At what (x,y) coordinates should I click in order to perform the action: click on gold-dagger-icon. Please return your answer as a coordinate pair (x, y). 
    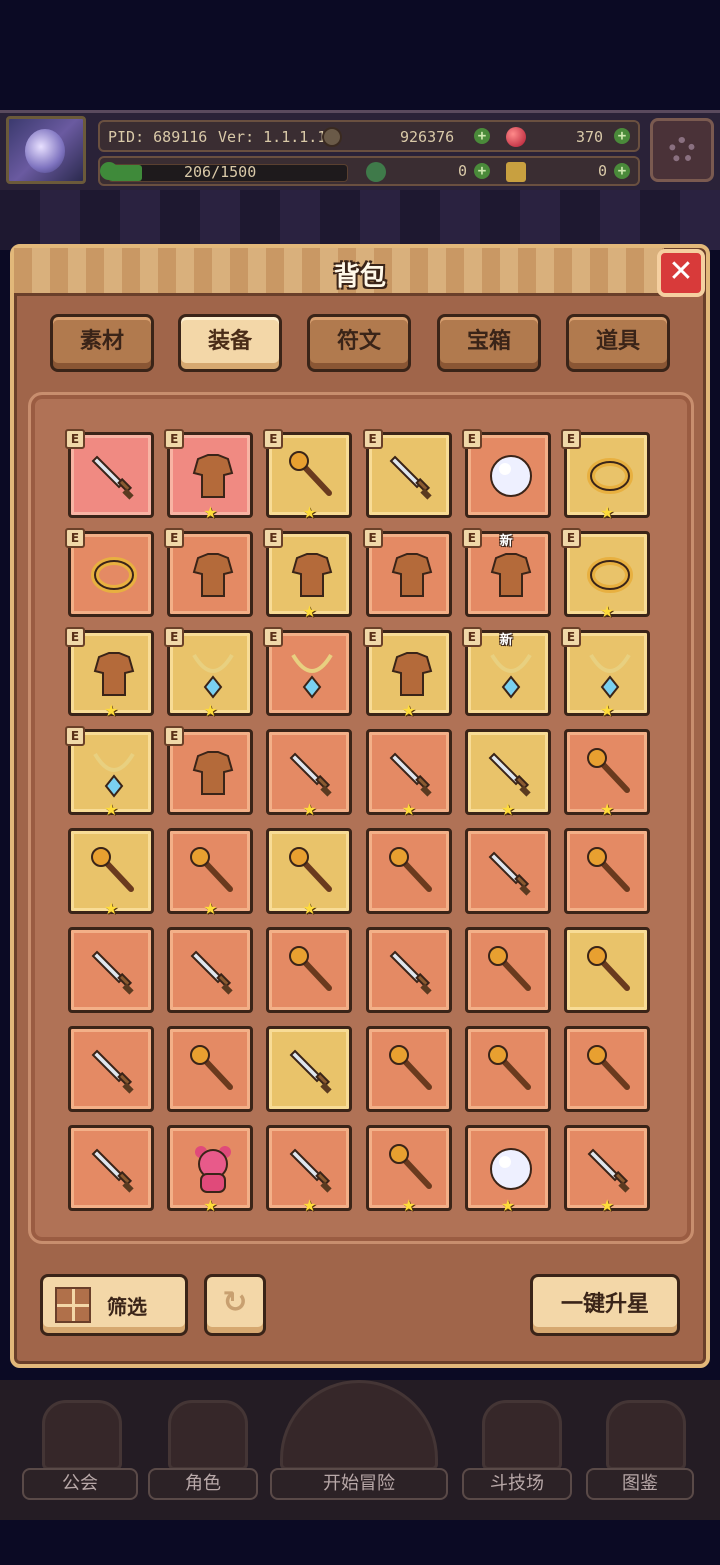
    Looking at the image, I should click on (412, 971).